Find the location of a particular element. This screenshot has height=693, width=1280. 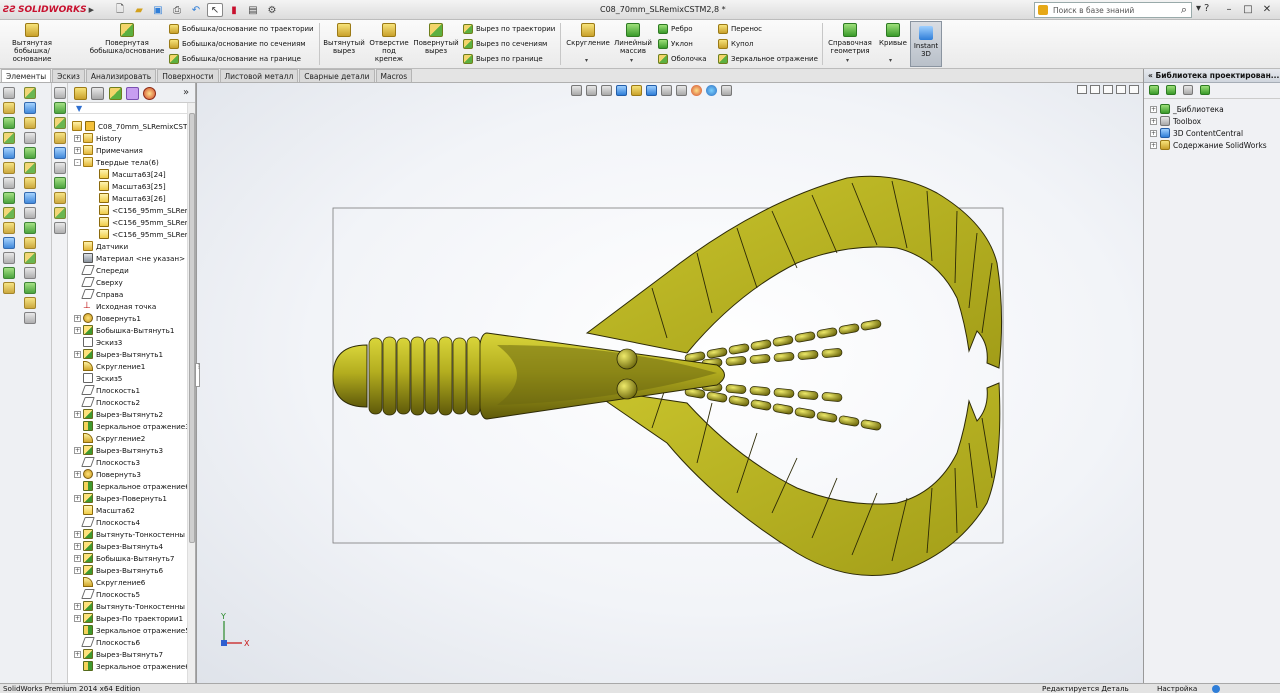

linear-pattern-button: Линейный массив is located at coordinates (633, 39).